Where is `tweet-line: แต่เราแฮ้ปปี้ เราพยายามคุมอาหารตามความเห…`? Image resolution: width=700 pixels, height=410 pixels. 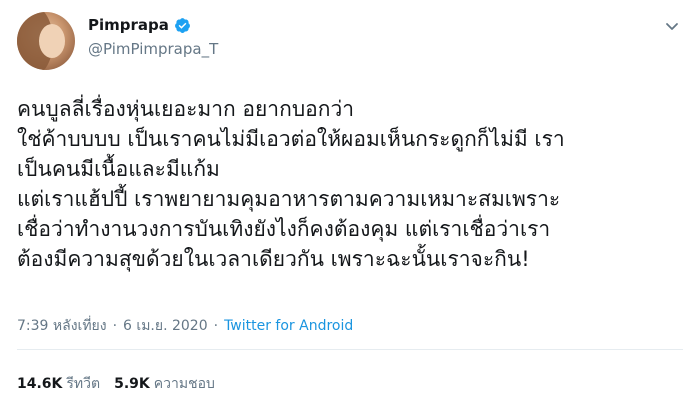
tweet-line: แต่เราแฮ้ปปี้ เราพยายามคุมอาหารตามความเห… is located at coordinates (289, 199).